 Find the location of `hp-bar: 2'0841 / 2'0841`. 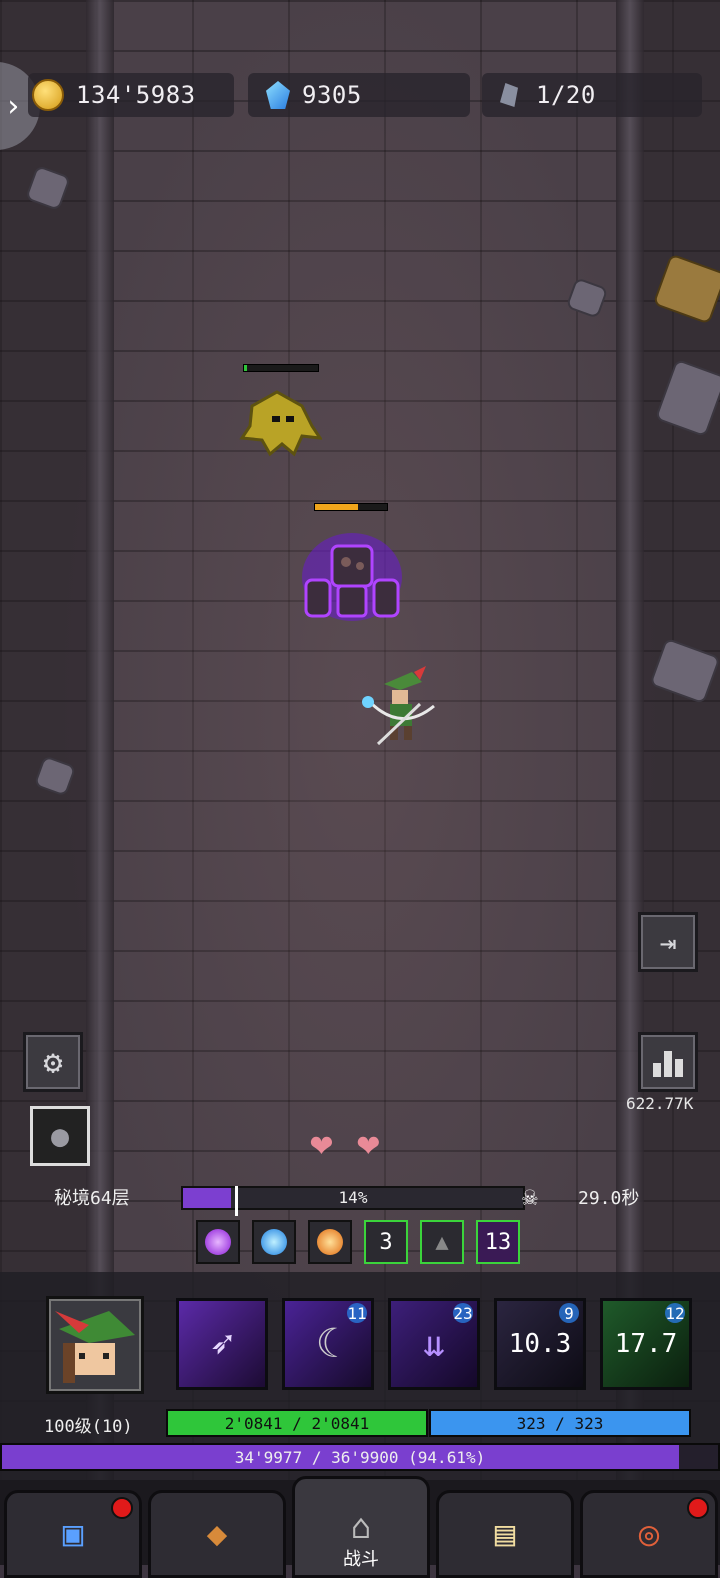

hp-bar: 2'0841 / 2'0841 is located at coordinates (297, 1423).